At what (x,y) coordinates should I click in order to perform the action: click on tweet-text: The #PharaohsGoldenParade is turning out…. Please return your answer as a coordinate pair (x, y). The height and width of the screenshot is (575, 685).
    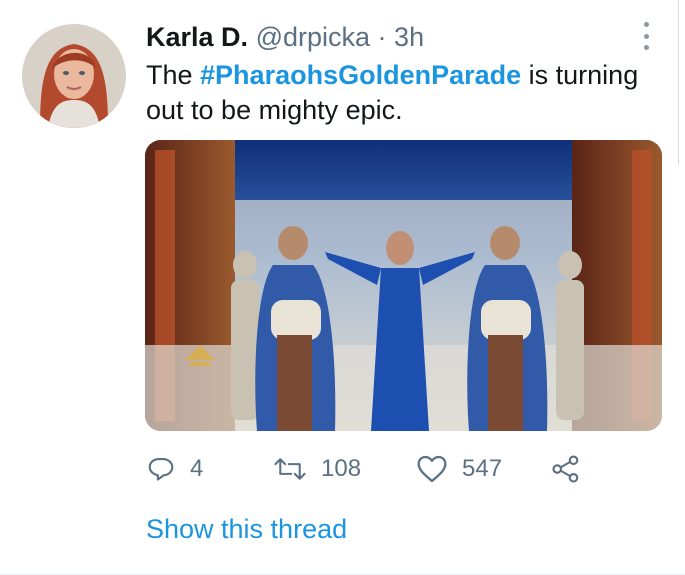
    Looking at the image, I should click on (406, 93).